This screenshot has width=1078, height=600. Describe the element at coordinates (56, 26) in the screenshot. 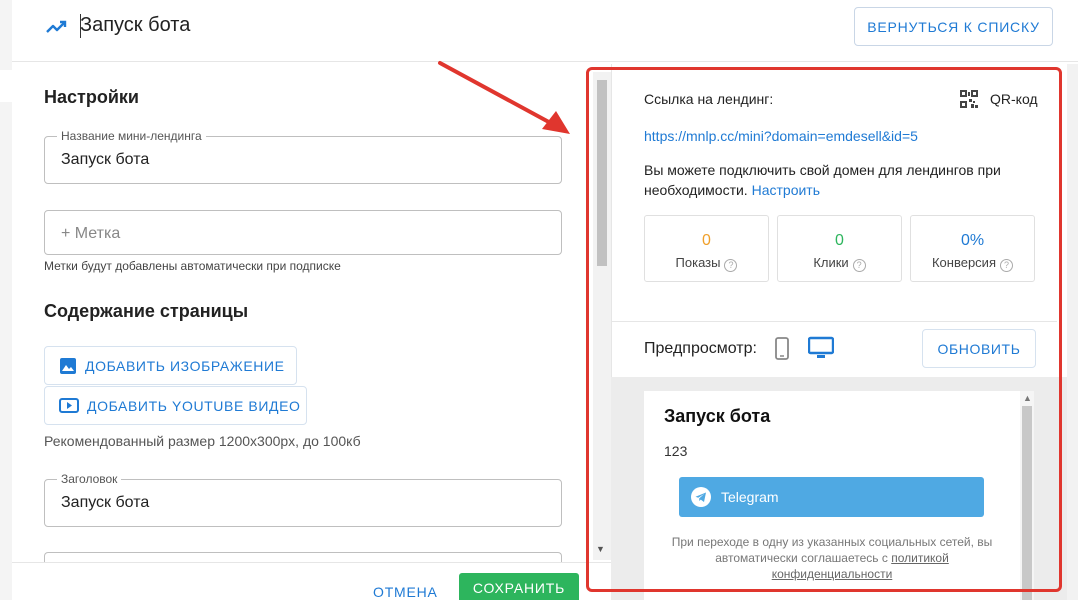

I see `trend-up-icon` at that location.